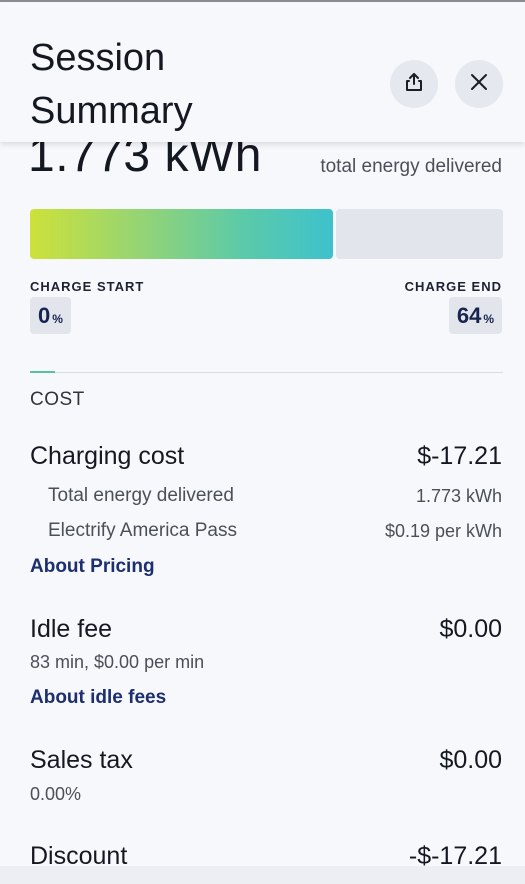 The height and width of the screenshot is (884, 525). What do you see at coordinates (98, 698) in the screenshot?
I see `about-idle-fees-link: About idle fees` at bounding box center [98, 698].